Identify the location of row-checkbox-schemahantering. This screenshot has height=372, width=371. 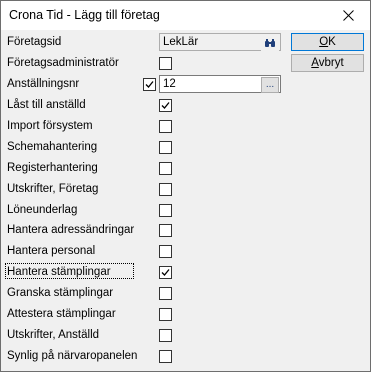
(165, 147).